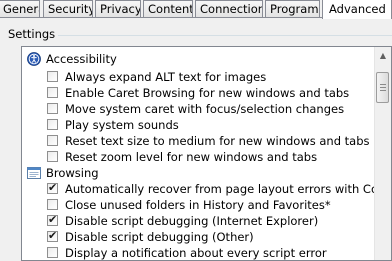 The image size is (392, 261). What do you see at coordinates (383, 55) in the screenshot?
I see `scroll-up-arrow-icon: ▲` at bounding box center [383, 55].